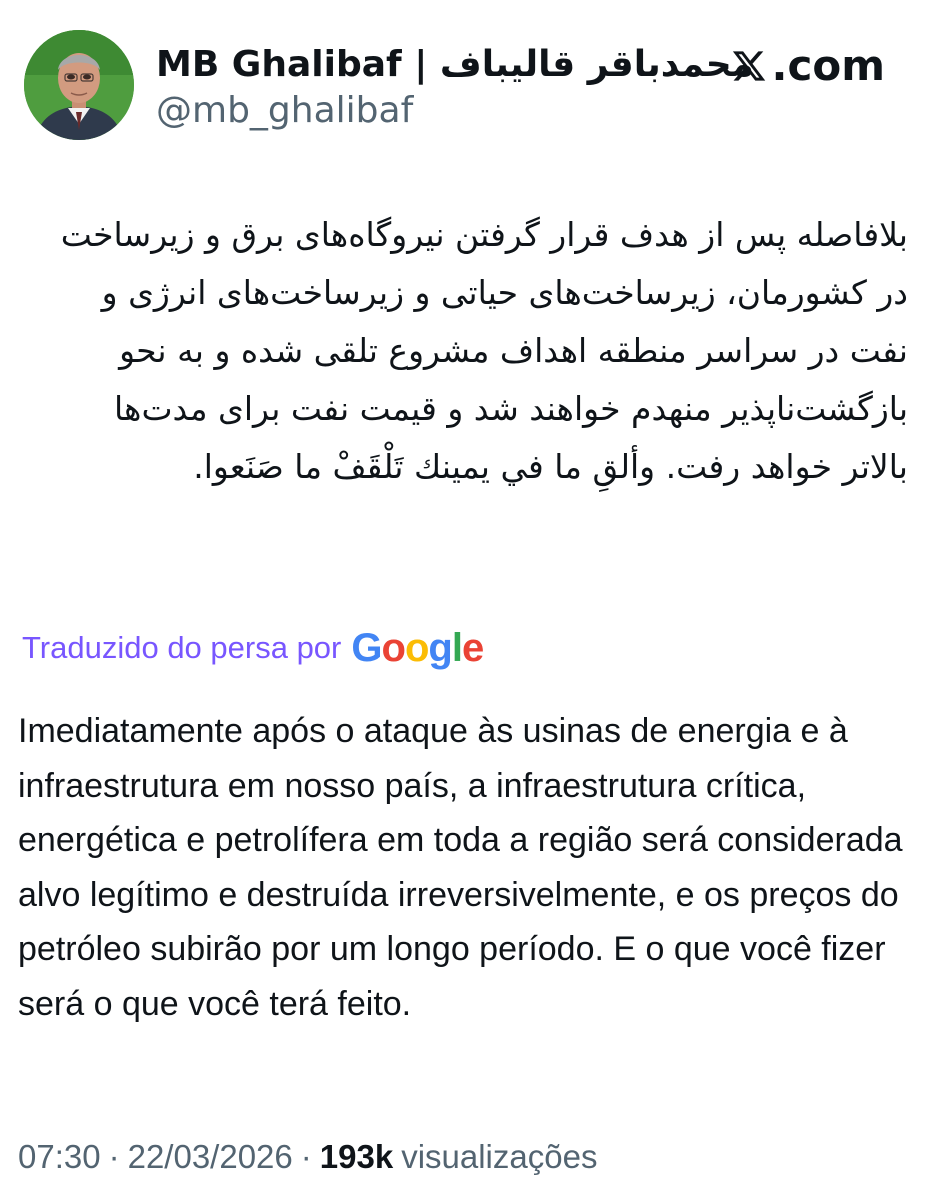  What do you see at coordinates (828, 65) in the screenshot?
I see `brand-domain-text: .com` at bounding box center [828, 65].